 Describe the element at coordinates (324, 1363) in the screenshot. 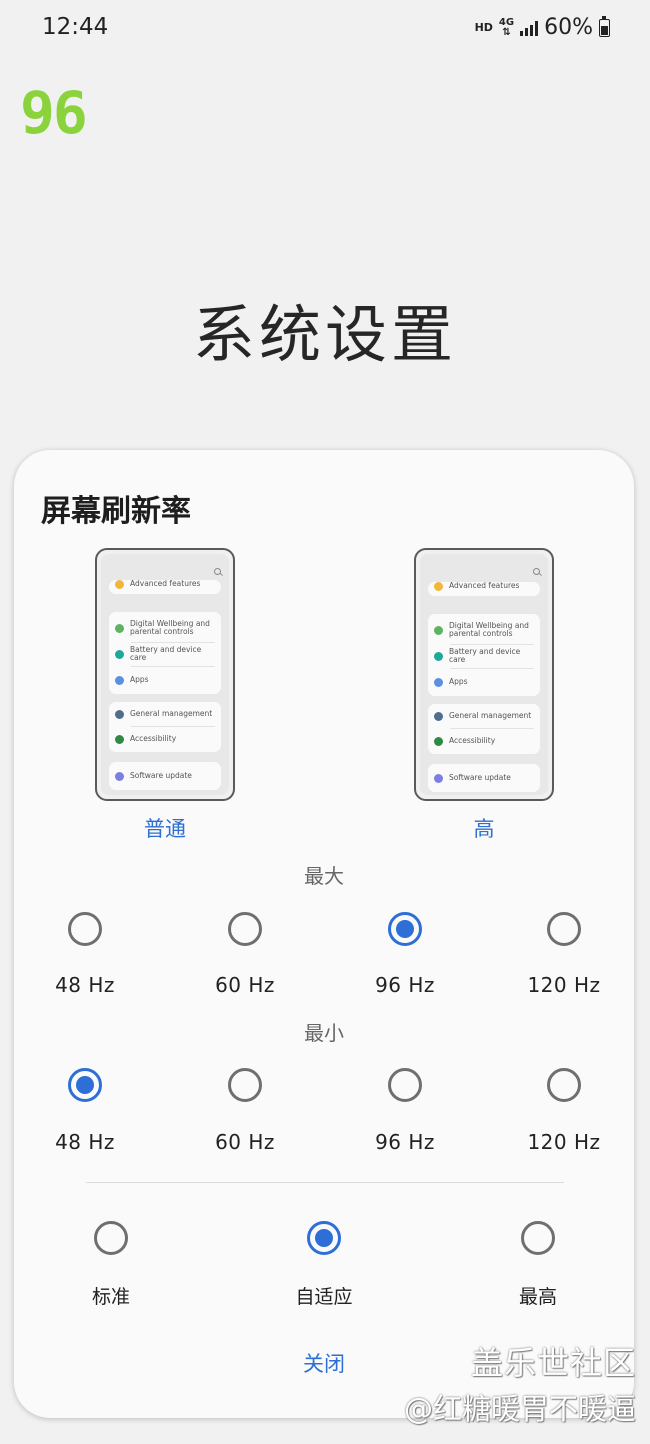

I see `close-button: 关闭` at that location.